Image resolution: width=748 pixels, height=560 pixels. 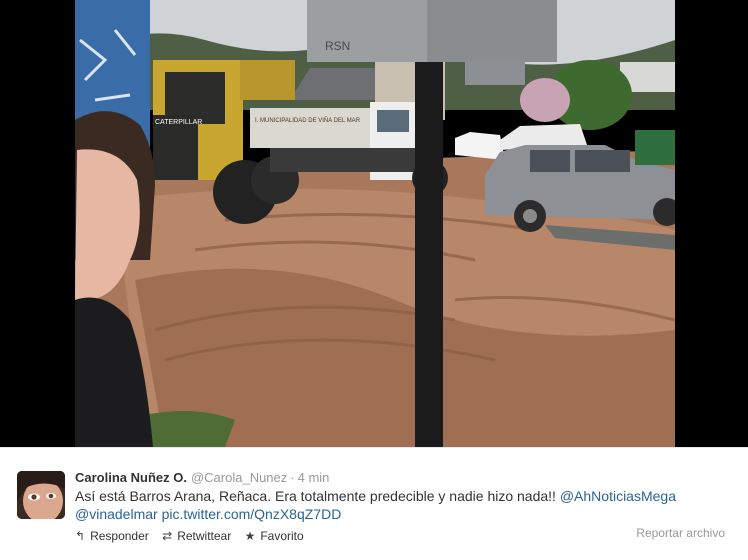 What do you see at coordinates (282, 536) in the screenshot?
I see `favorite-label: Favorito` at bounding box center [282, 536].